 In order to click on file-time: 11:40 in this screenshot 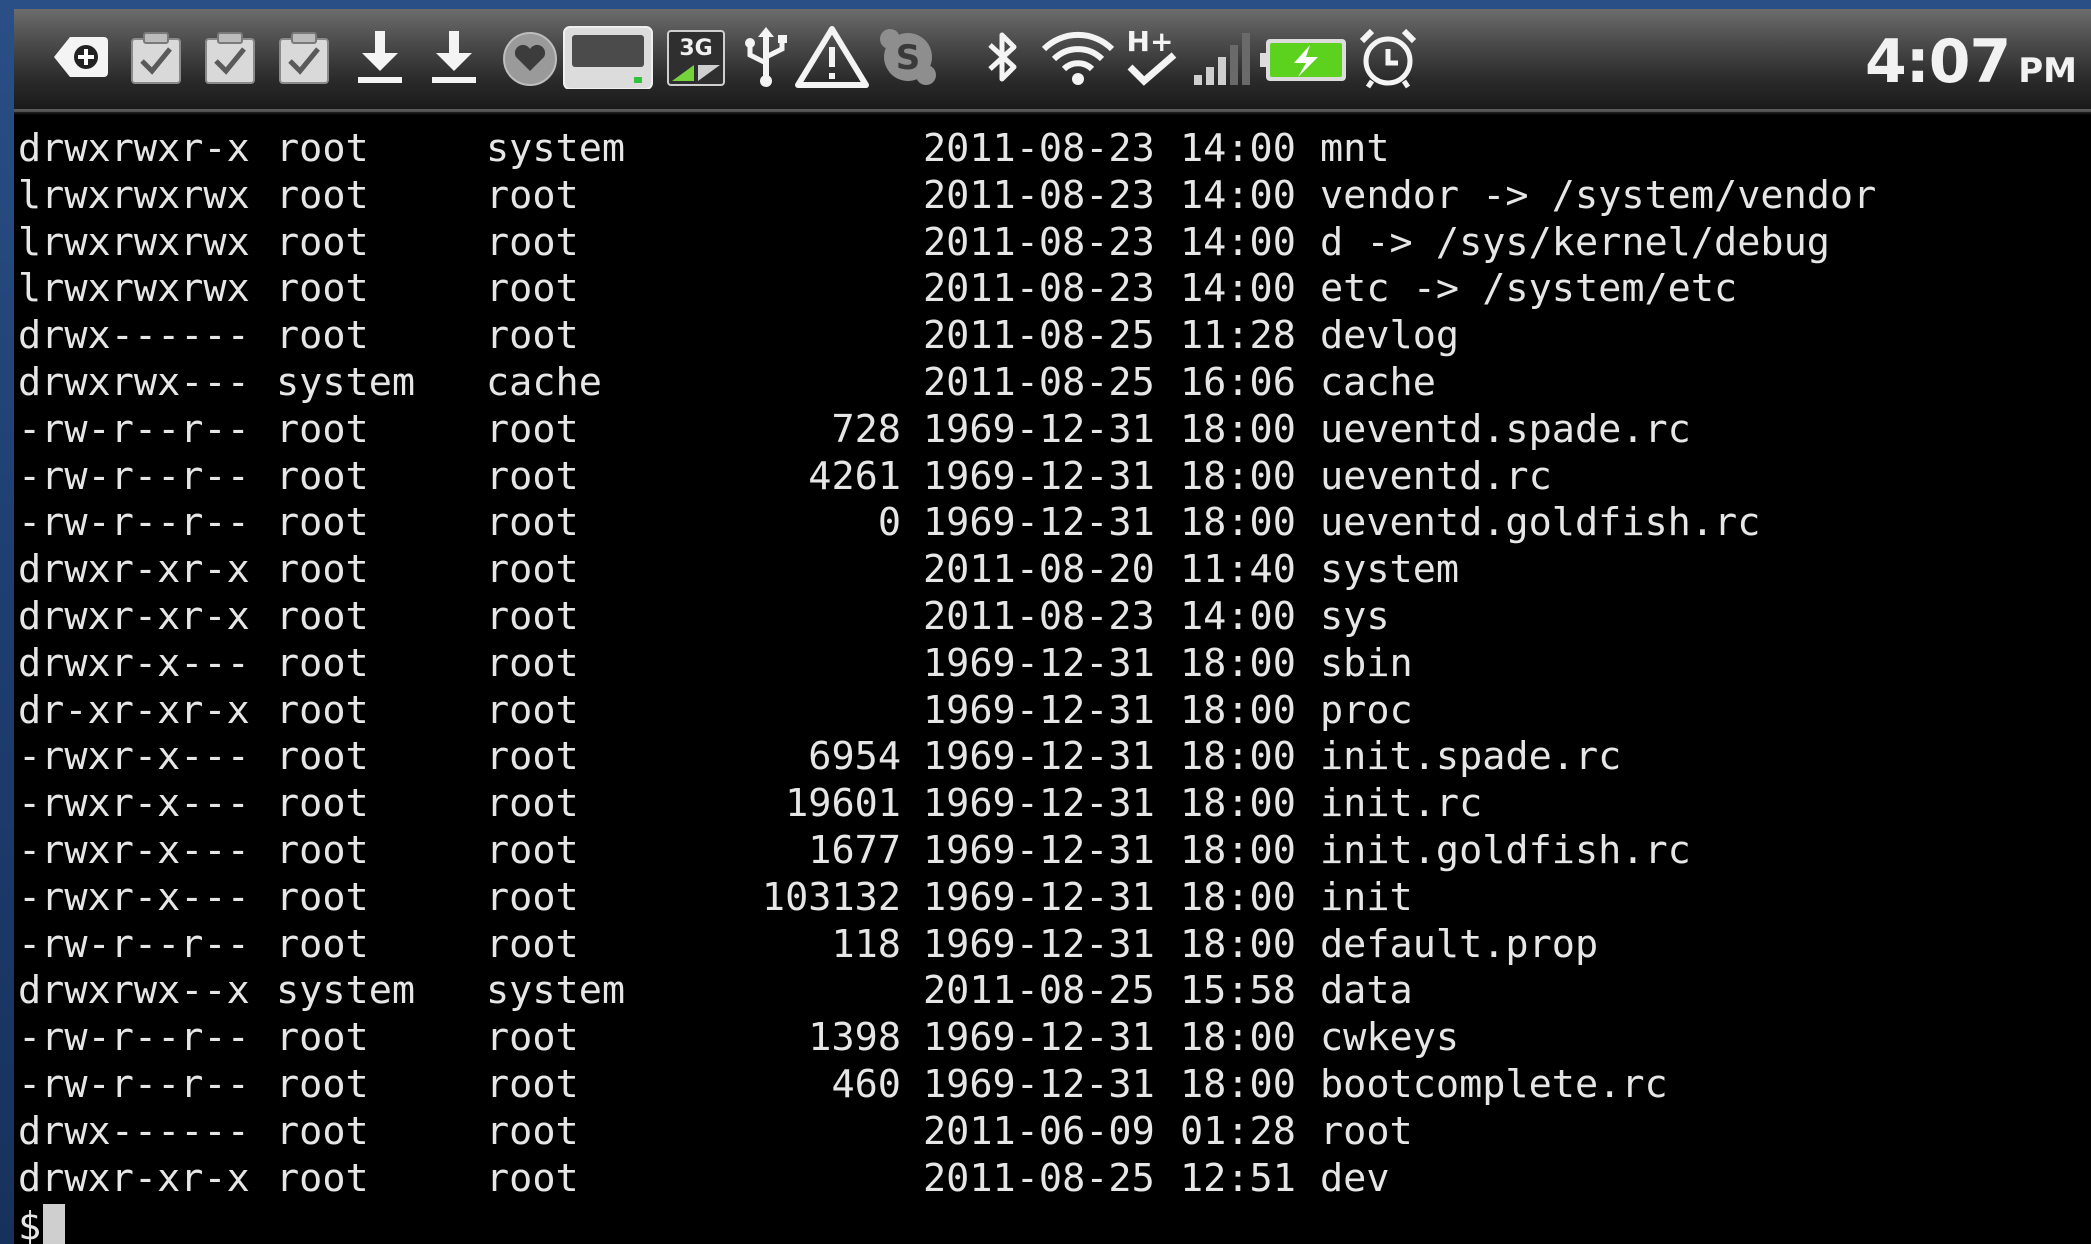, I will do `click(1238, 570)`.